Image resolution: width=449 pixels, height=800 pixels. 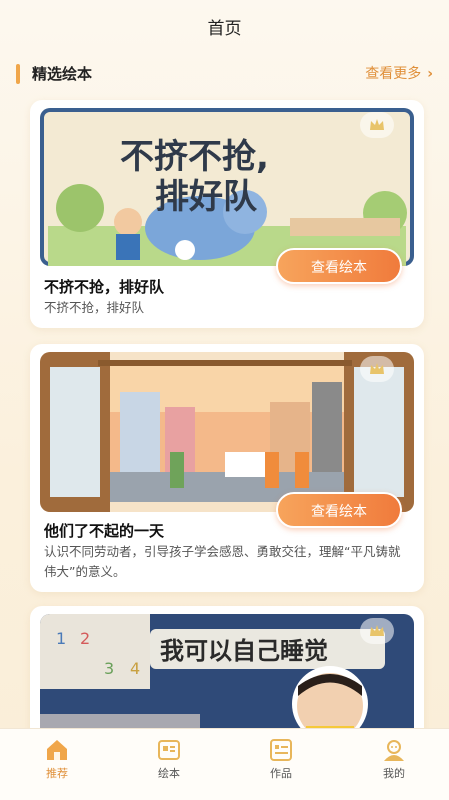 What do you see at coordinates (61, 638) in the screenshot?
I see `svg-text: 1` at bounding box center [61, 638].